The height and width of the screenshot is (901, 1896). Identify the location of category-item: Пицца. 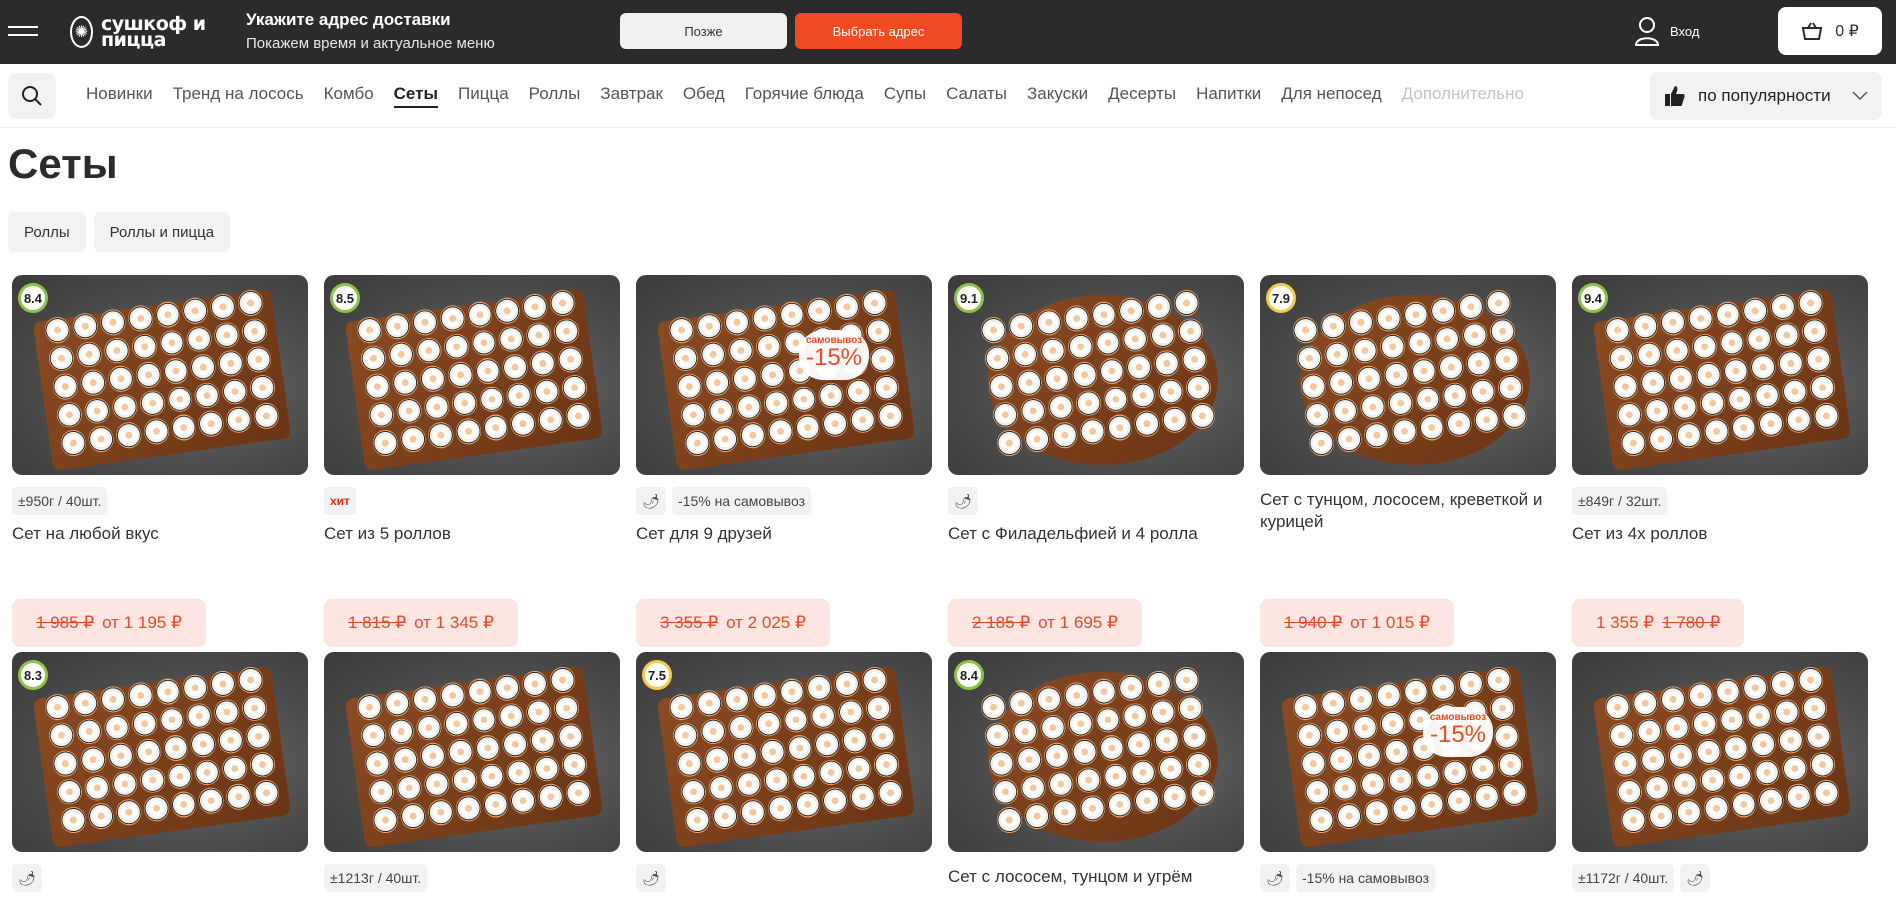
(483, 96).